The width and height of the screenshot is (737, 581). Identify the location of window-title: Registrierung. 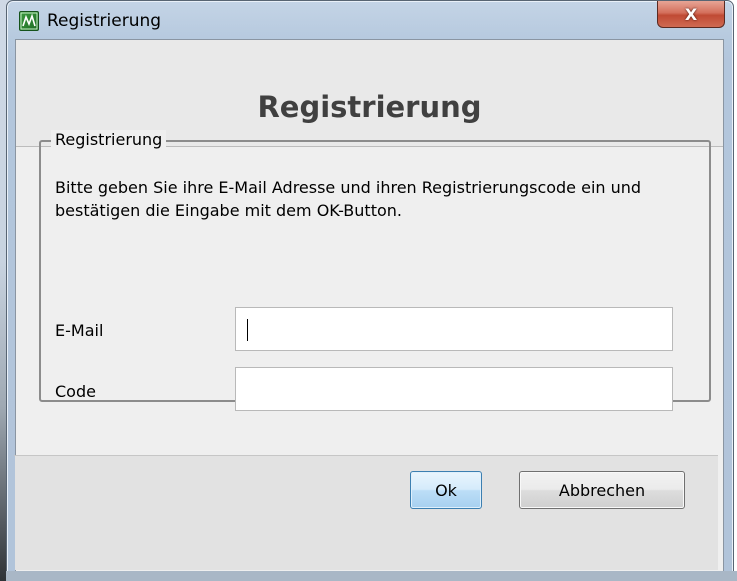
(104, 21).